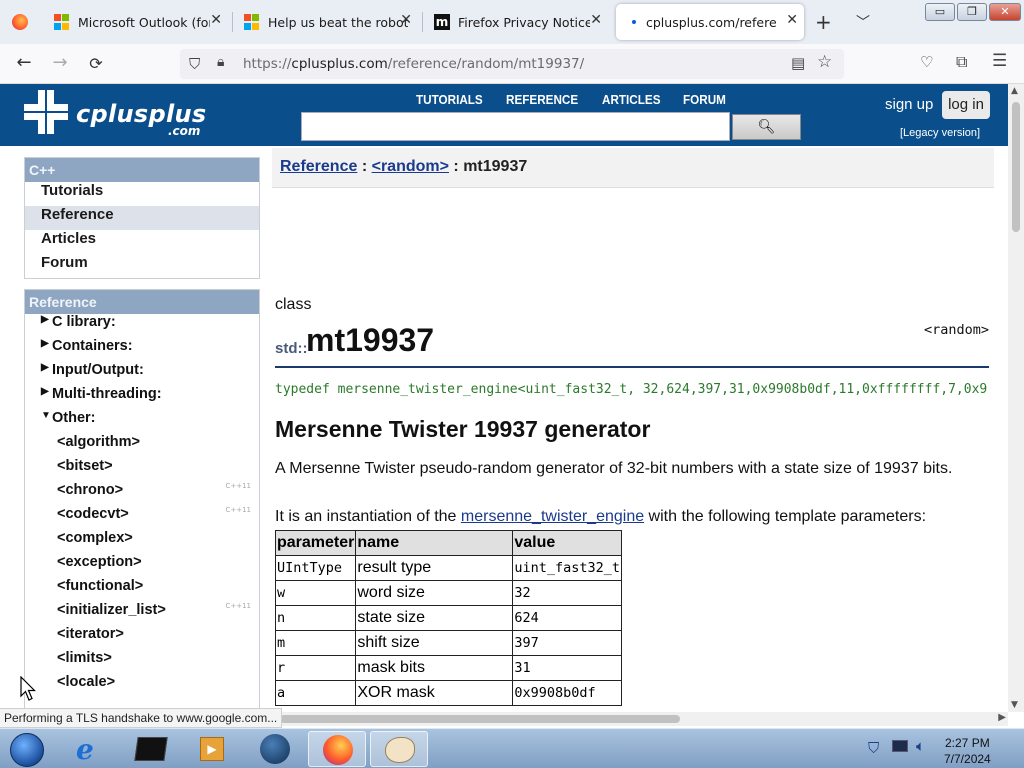  I want to click on sidebar-item-tutorials: Tutorials, so click(142, 194).